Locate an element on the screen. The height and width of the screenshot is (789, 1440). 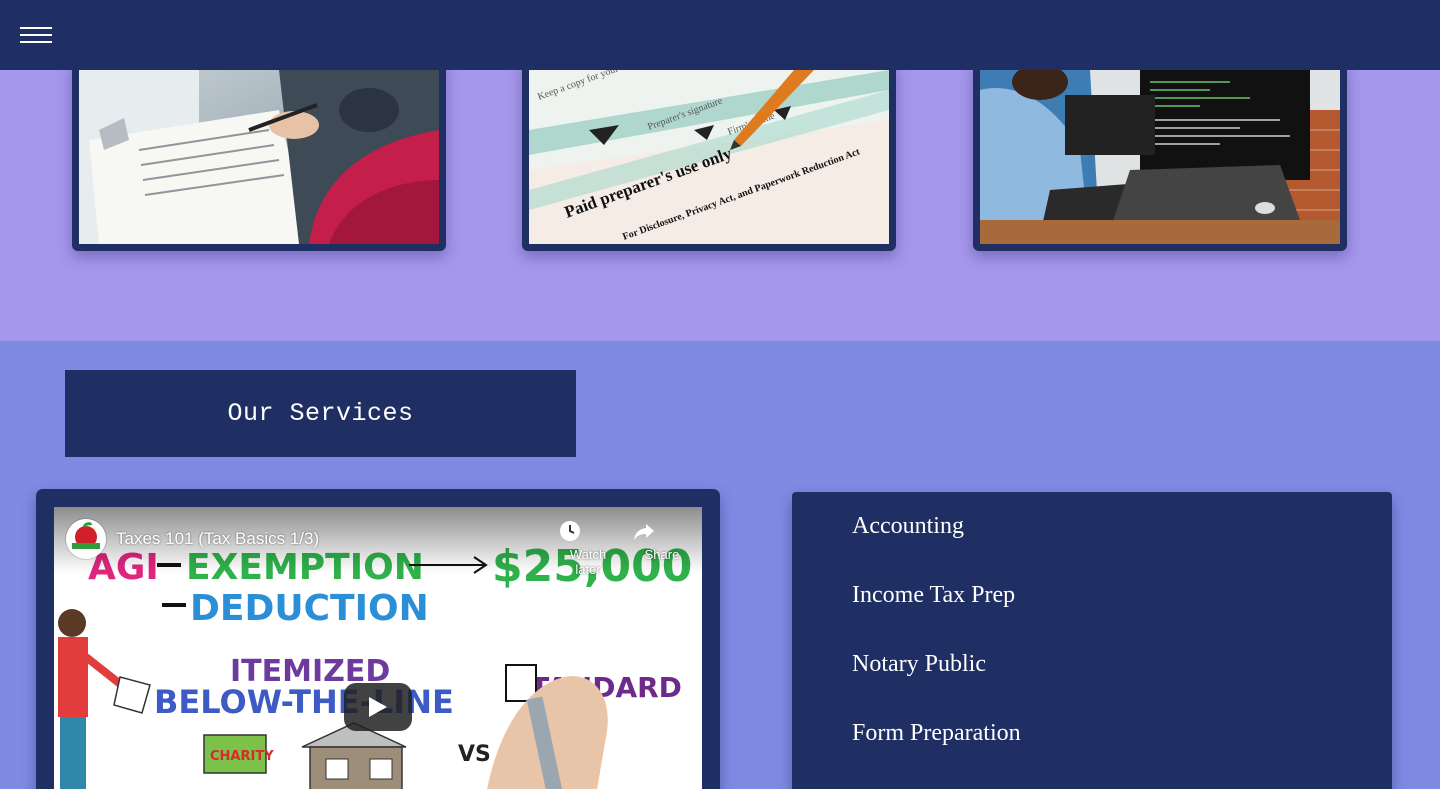
share-label: Share is located at coordinates (662, 554).